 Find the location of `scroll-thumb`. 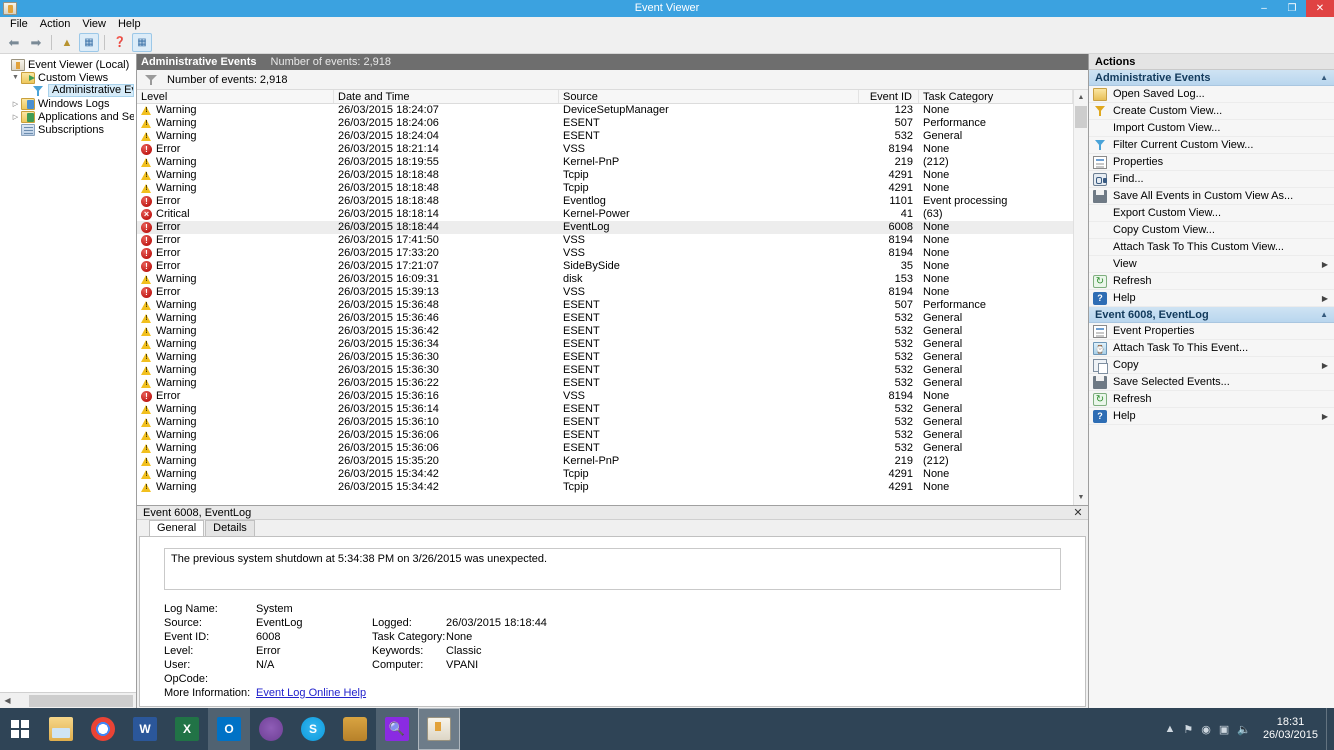

scroll-thumb is located at coordinates (81, 700).